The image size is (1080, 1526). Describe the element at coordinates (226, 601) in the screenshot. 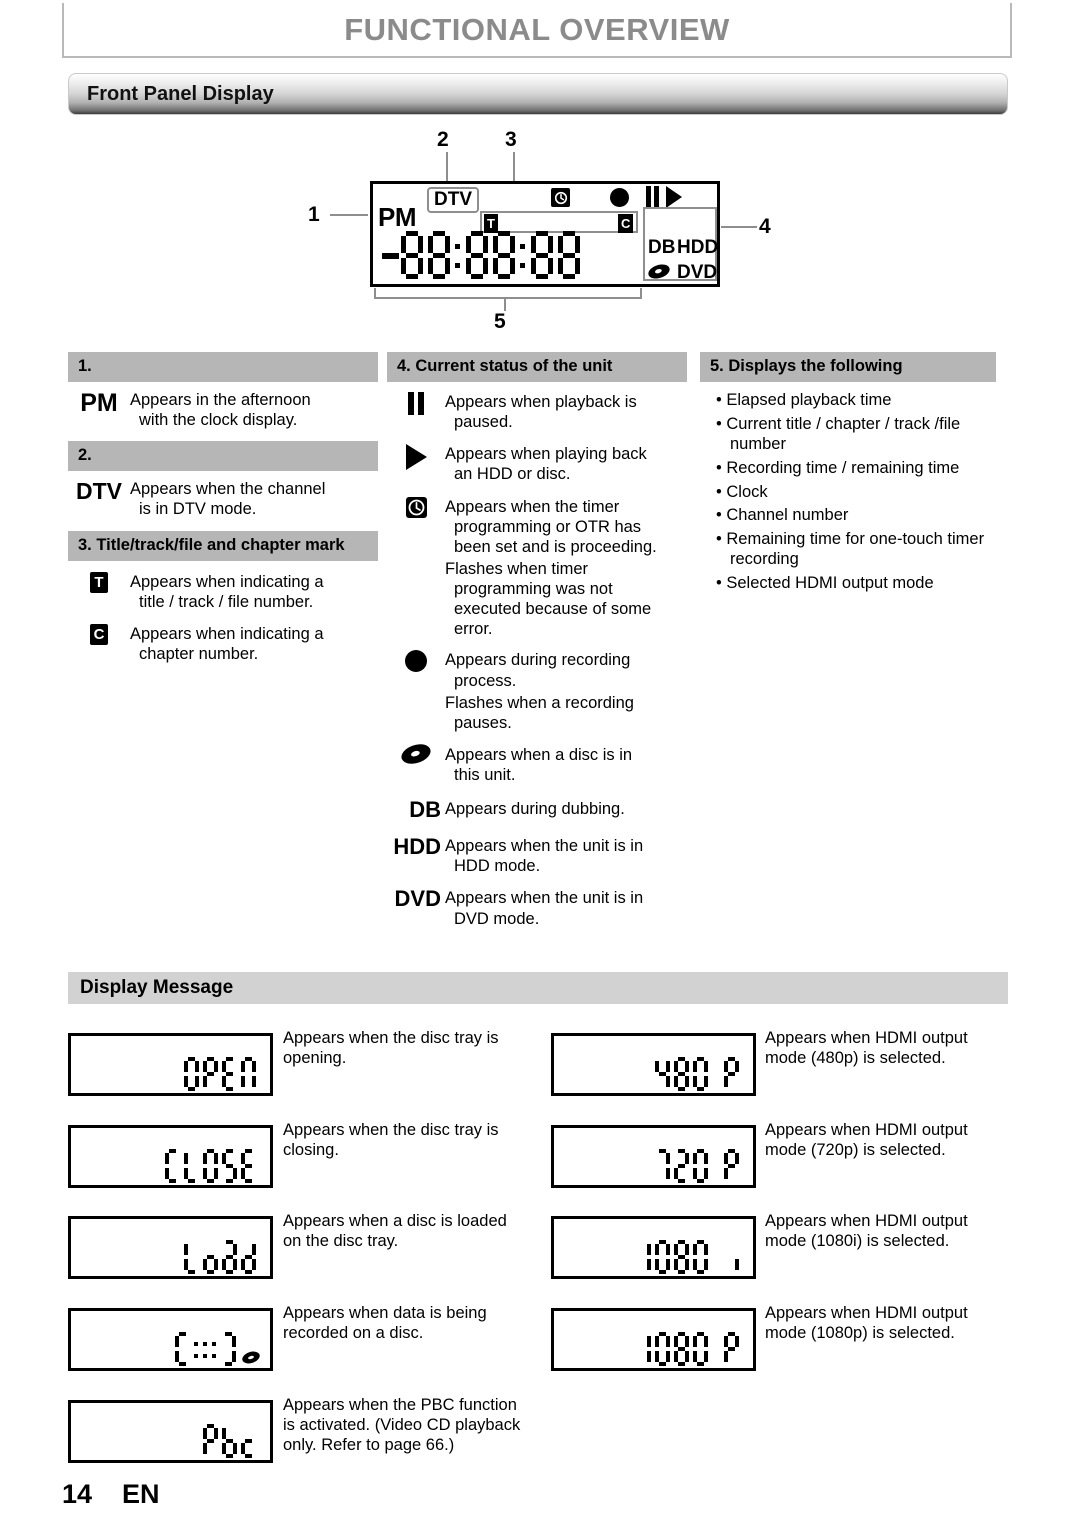

I see `title-line-2: title / track / file number.` at that location.